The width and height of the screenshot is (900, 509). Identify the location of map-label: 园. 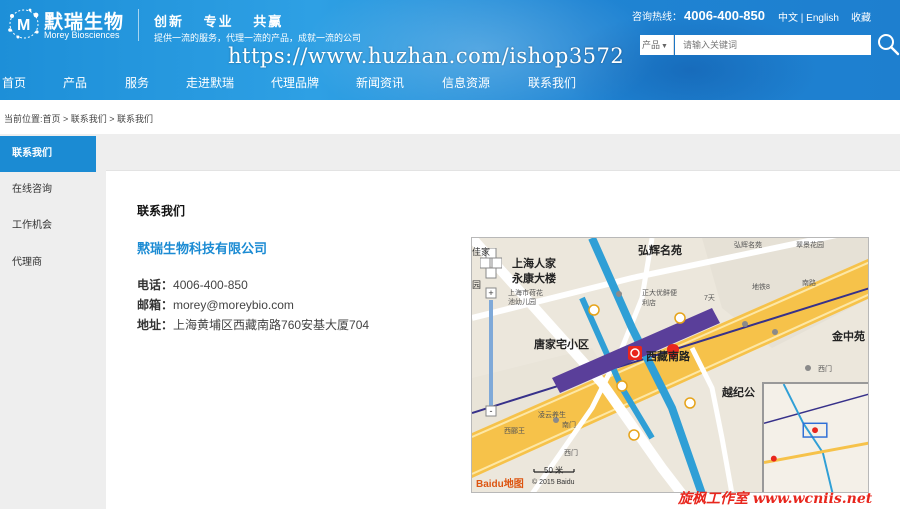
(477, 285).